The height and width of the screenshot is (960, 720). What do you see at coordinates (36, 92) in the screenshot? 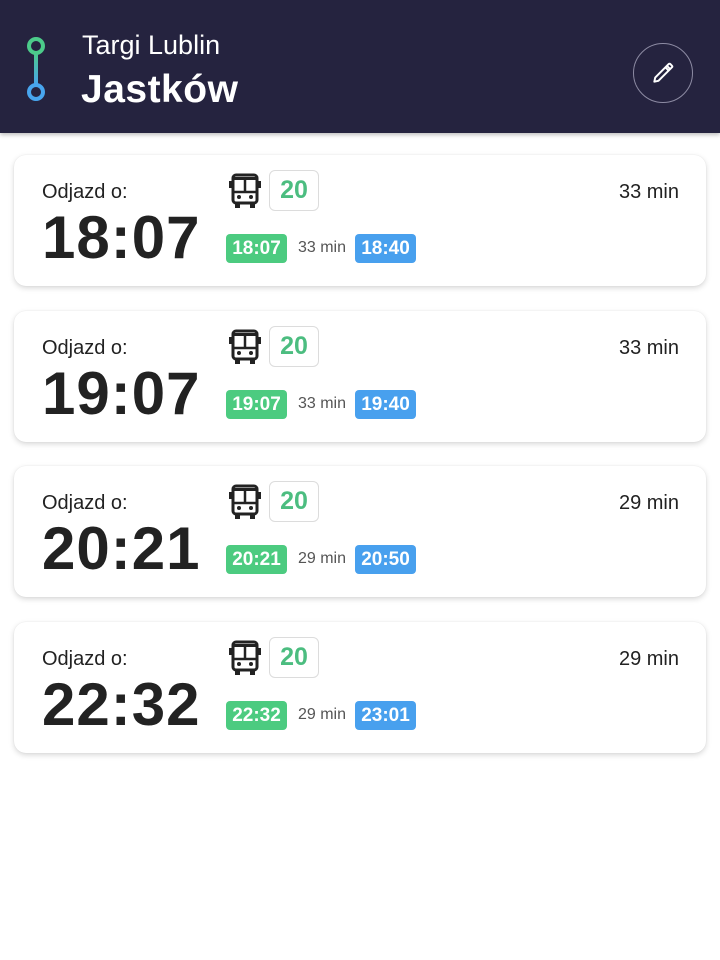
I see `destination-dot-icon` at bounding box center [36, 92].